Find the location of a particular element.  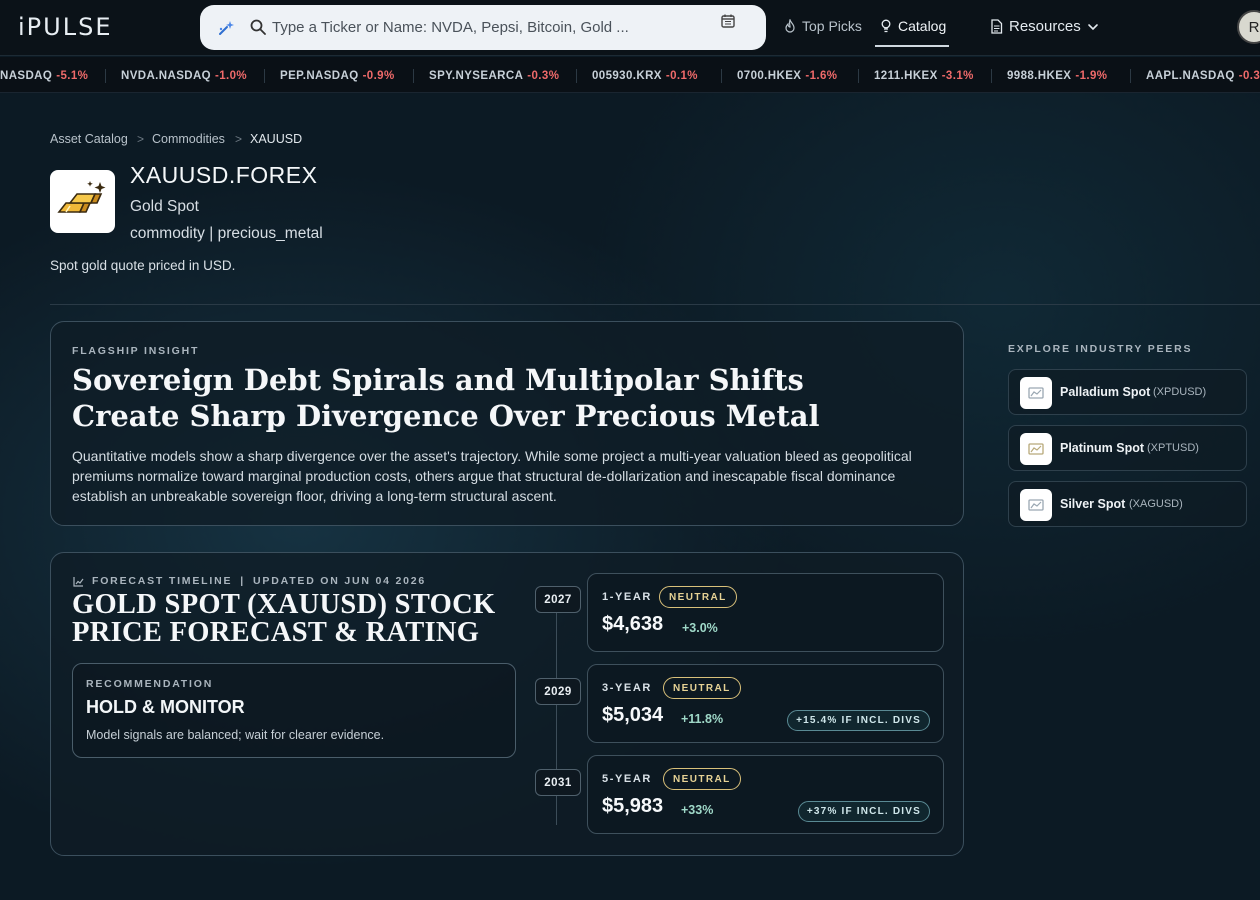

peer-palladium: Palladium Spot (XPDUSD) is located at coordinates (1127, 392).